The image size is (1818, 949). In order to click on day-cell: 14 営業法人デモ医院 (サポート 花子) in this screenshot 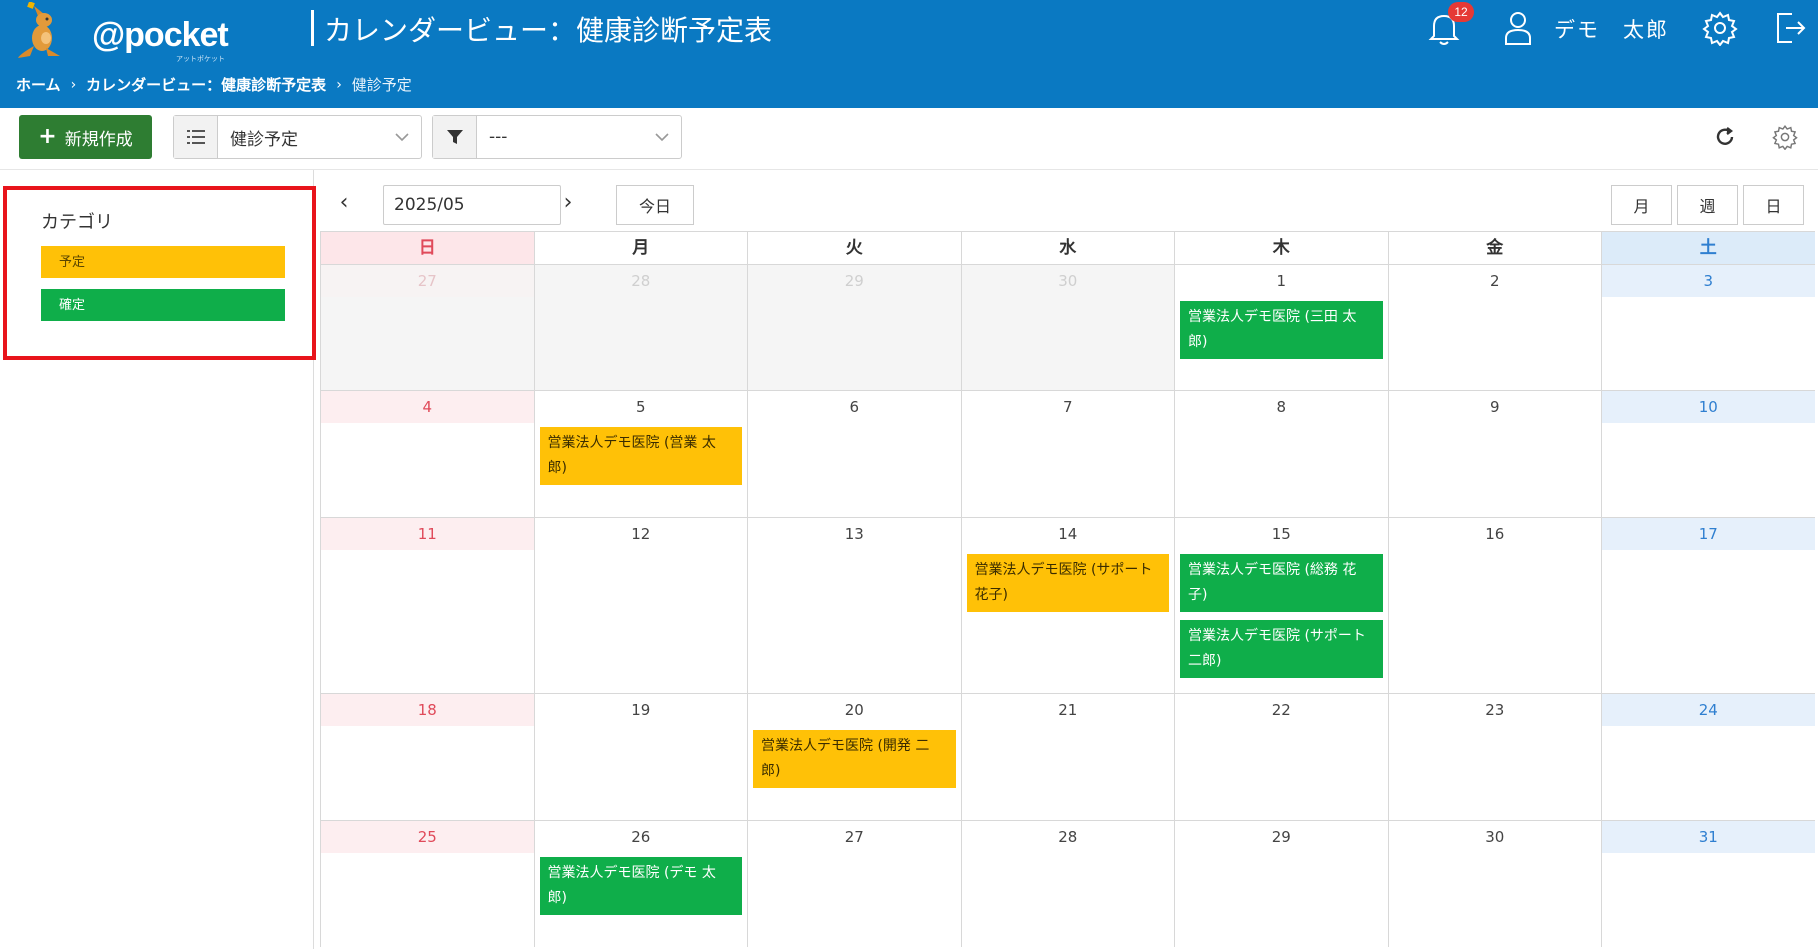, I will do `click(1067, 605)`.